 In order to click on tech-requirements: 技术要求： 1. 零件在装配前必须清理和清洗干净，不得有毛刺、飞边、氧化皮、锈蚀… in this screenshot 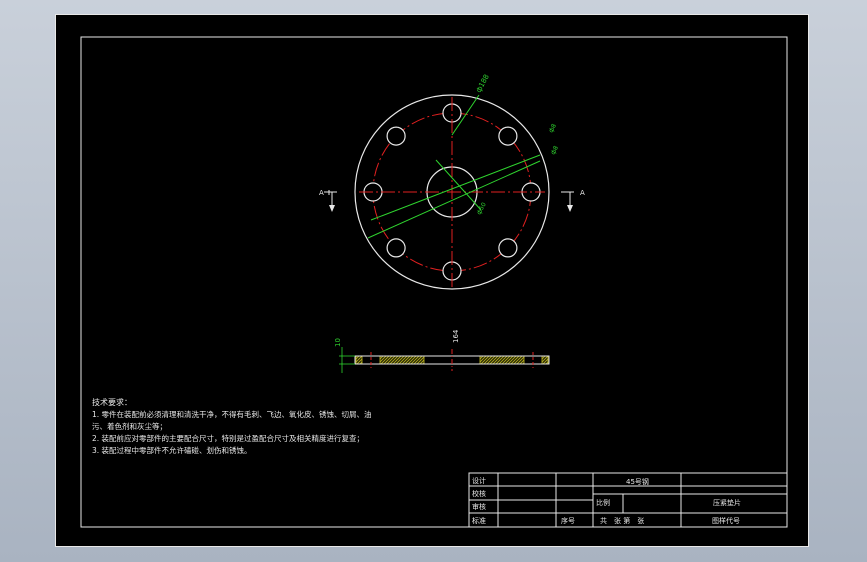, I will do `click(232, 426)`.